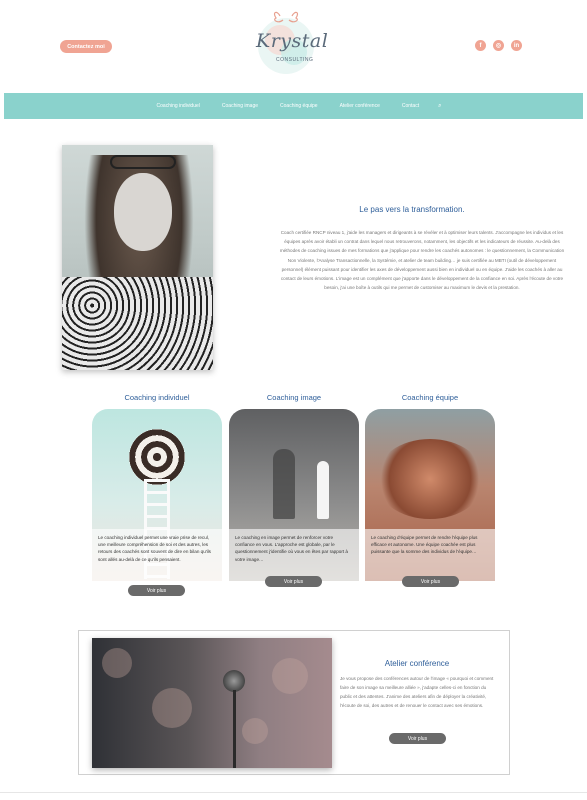 Image resolution: width=587 pixels, height=800 pixels. What do you see at coordinates (417, 663) in the screenshot?
I see `conference-title: Atelier conférence` at bounding box center [417, 663].